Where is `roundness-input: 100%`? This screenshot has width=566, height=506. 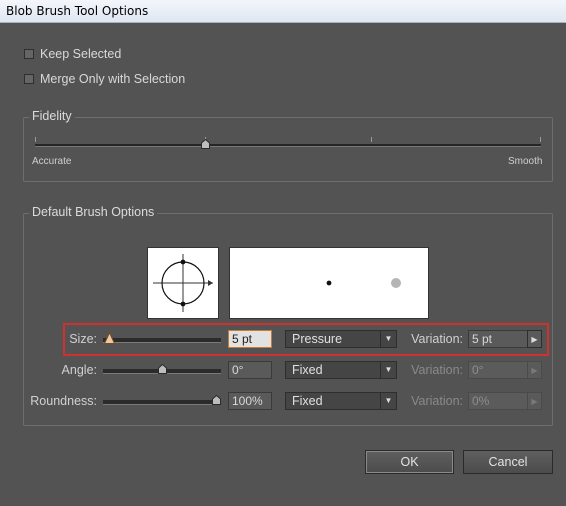 roundness-input: 100% is located at coordinates (250, 401).